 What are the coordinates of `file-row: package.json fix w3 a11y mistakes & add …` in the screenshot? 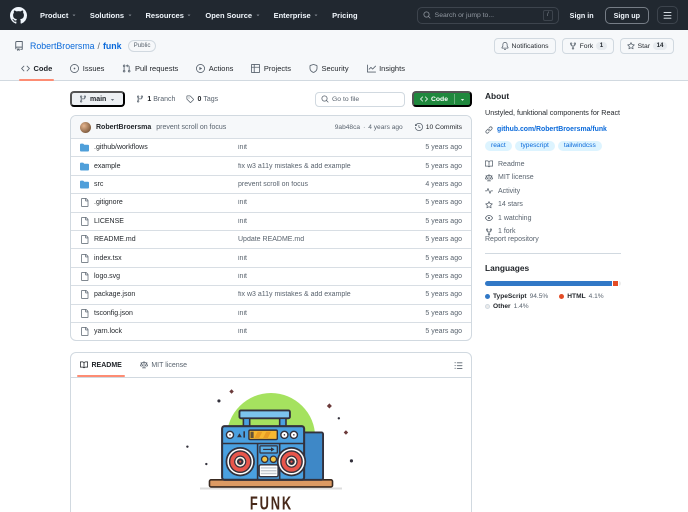 It's located at (271, 294).